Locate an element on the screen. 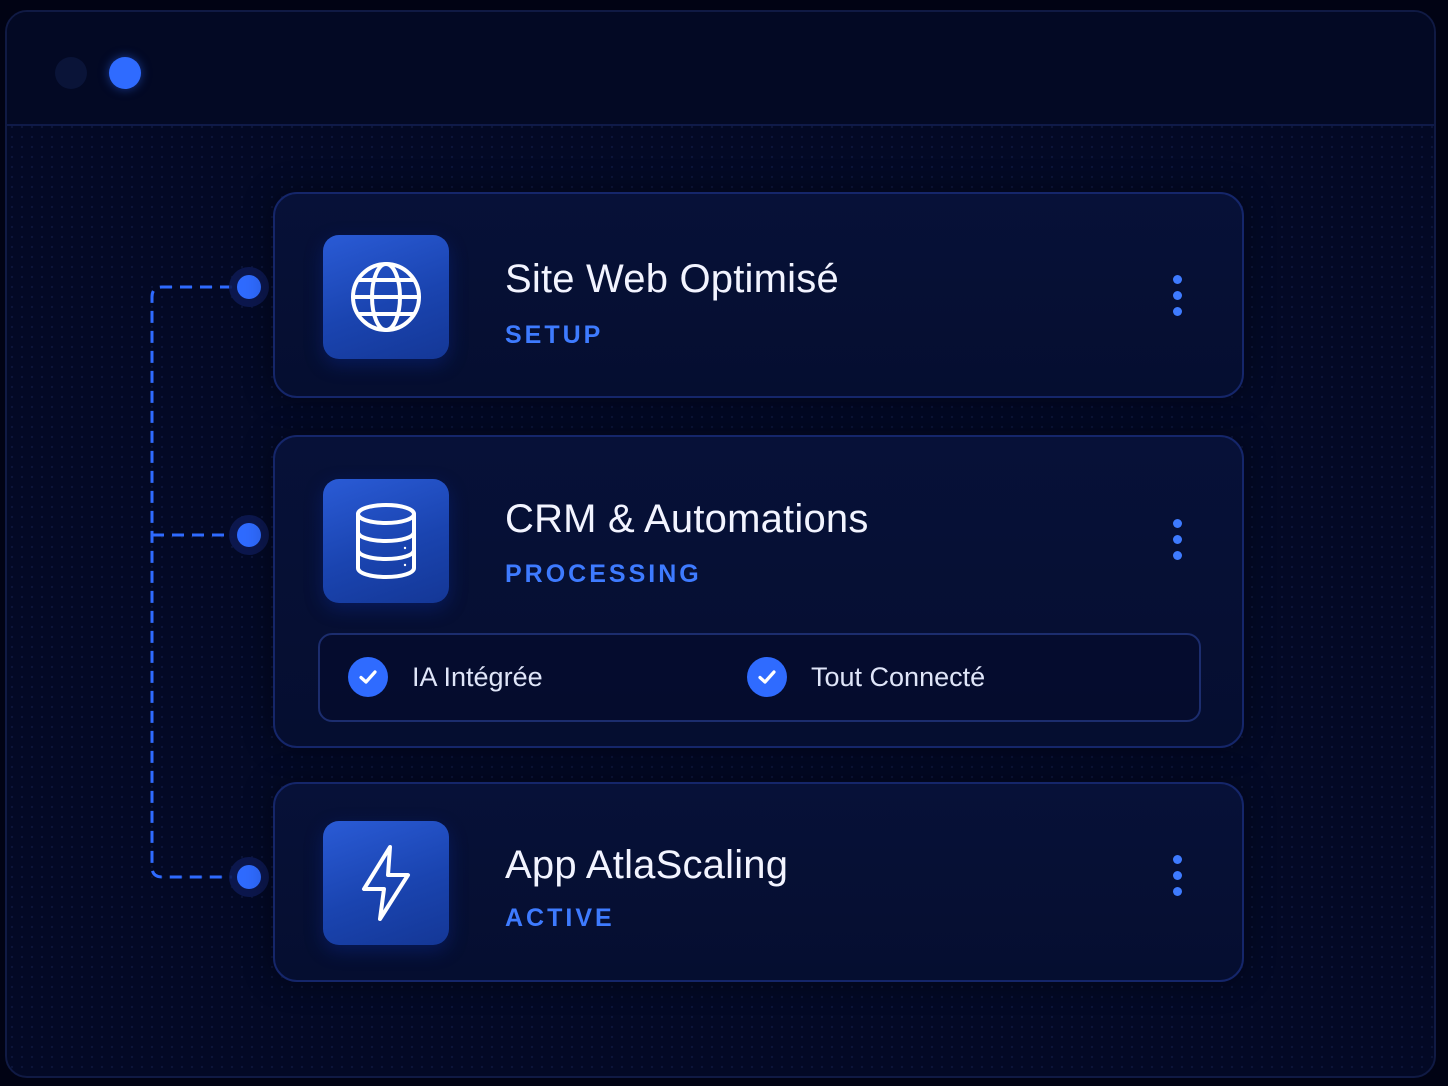 This screenshot has height=1086, width=1448. features-panel: IA Intégrée Tout Connecté is located at coordinates (759, 677).